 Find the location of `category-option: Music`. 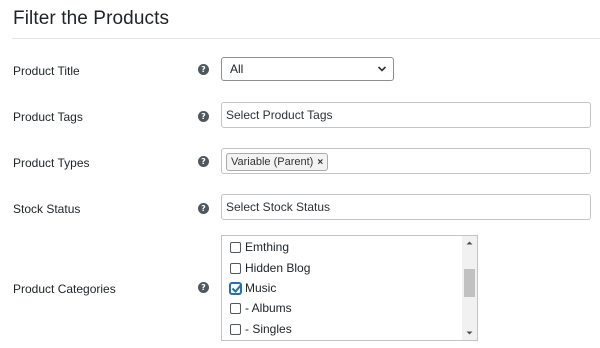

category-option: Music is located at coordinates (253, 288).